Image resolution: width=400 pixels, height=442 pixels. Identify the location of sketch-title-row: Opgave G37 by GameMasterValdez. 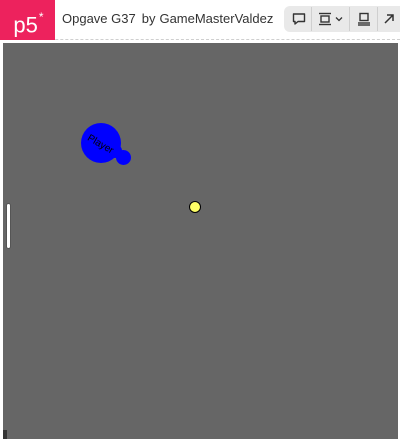
(167, 18).